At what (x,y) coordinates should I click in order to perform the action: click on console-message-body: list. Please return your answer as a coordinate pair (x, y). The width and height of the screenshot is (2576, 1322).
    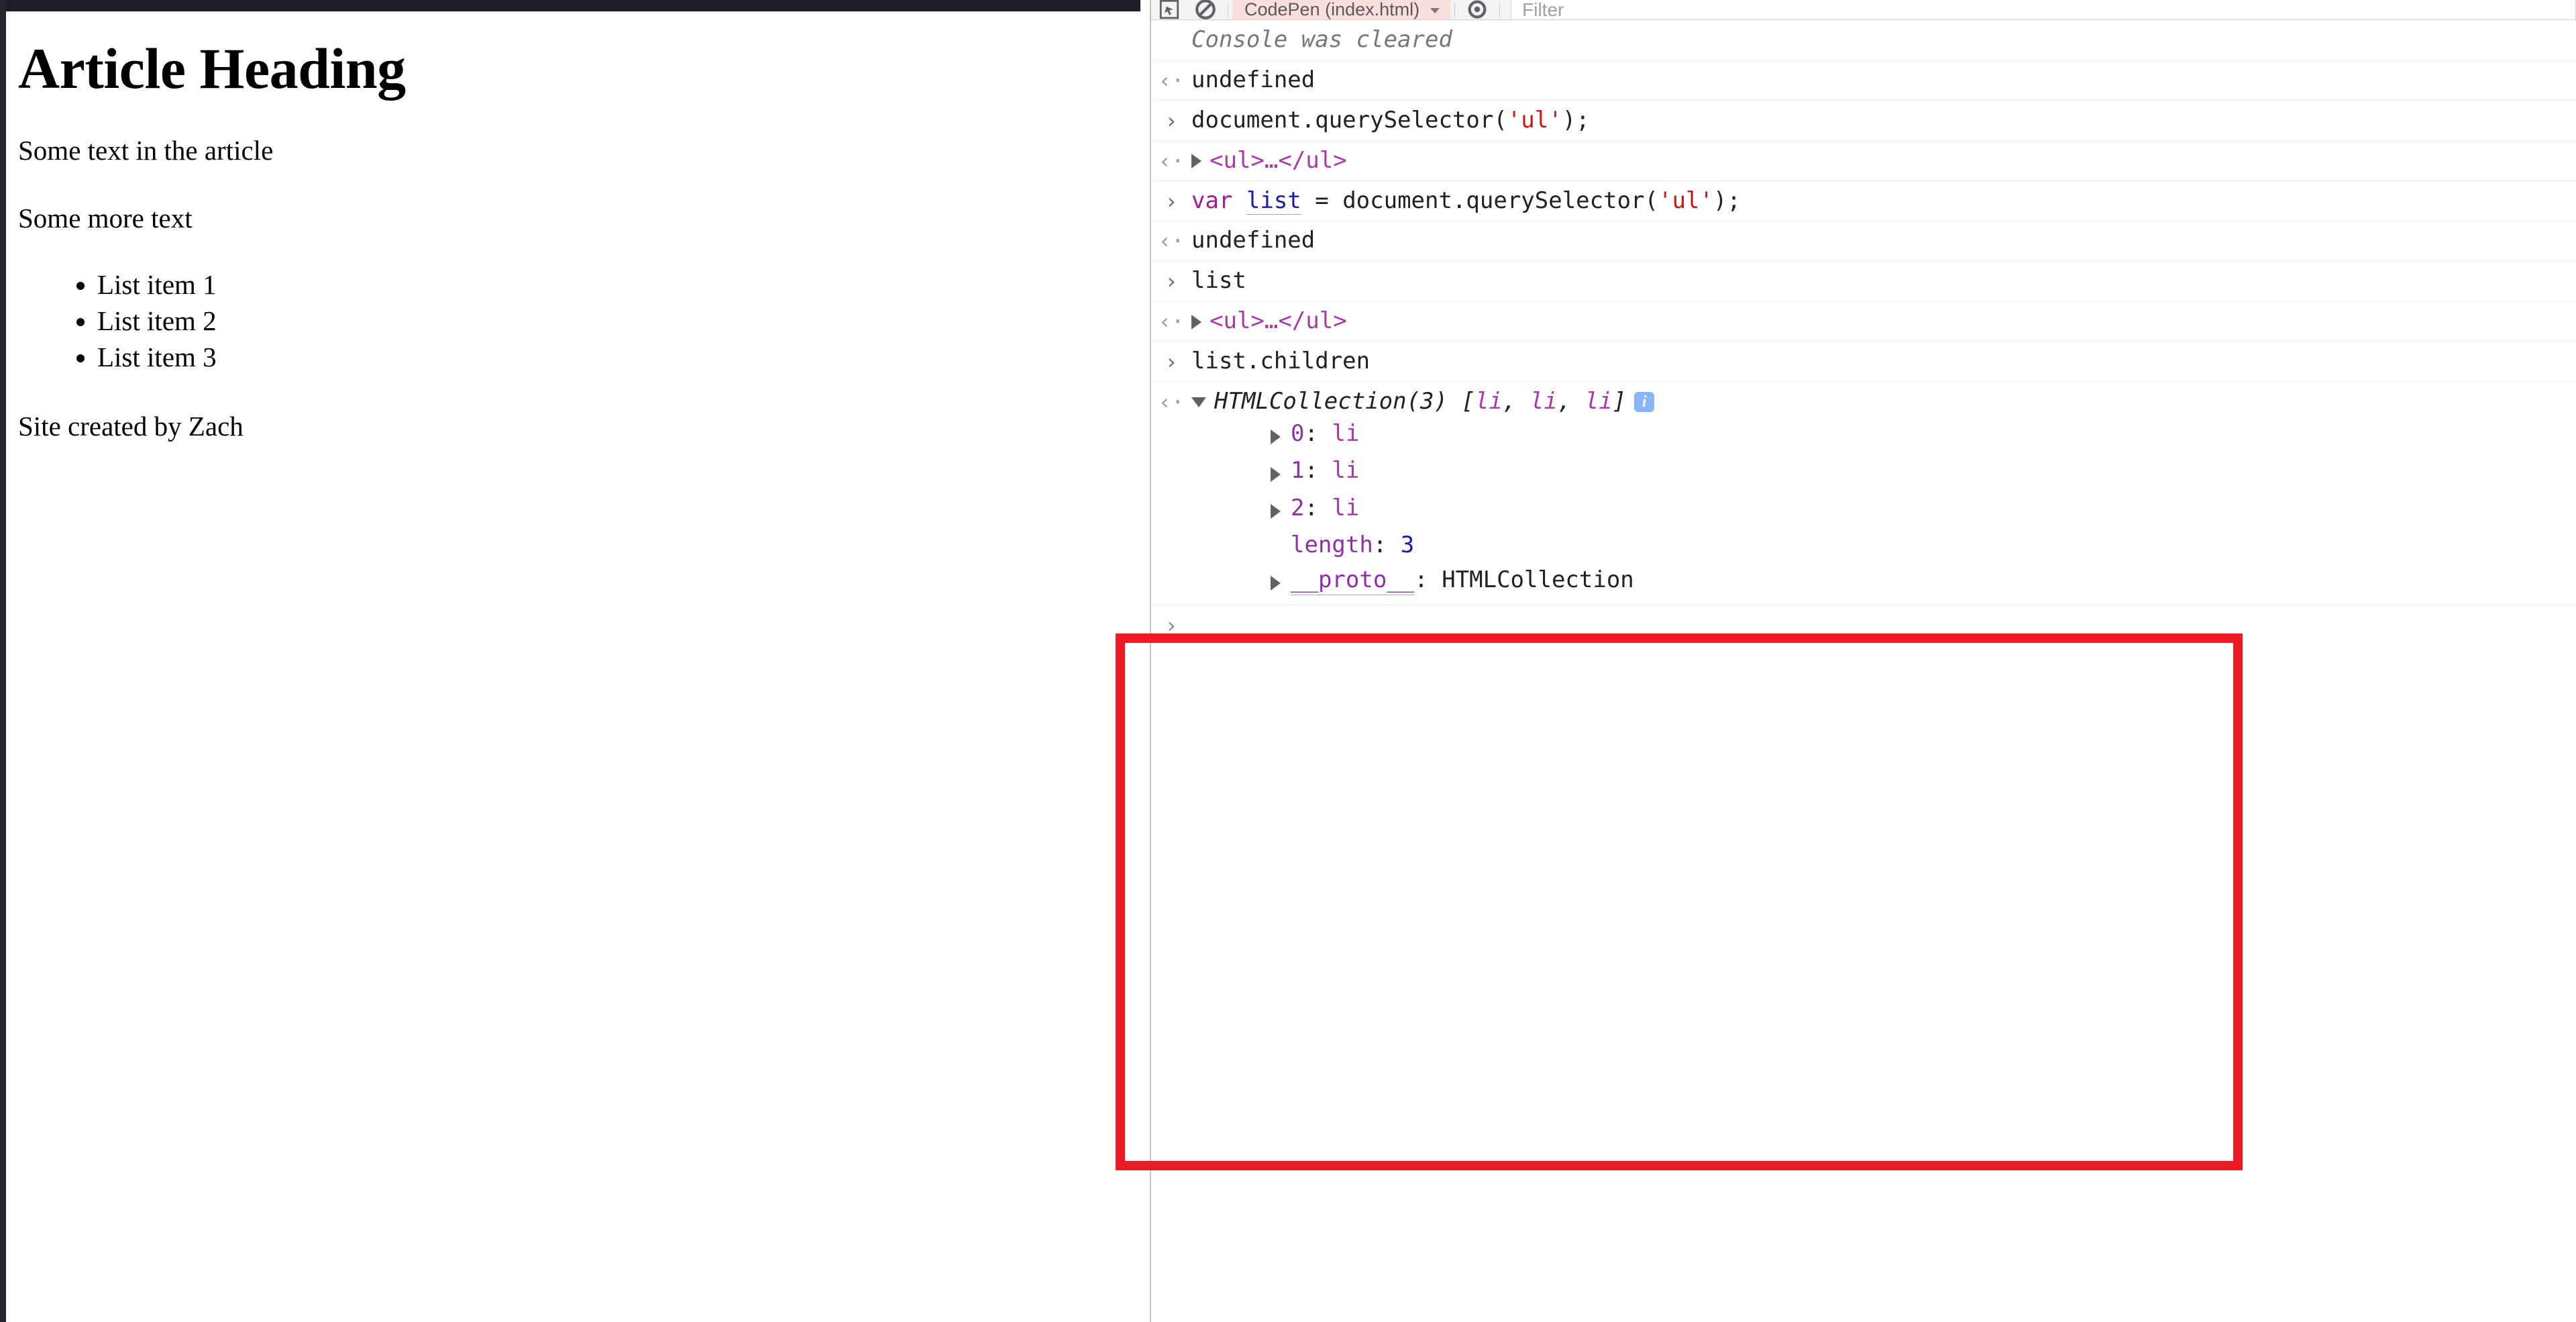
    Looking at the image, I should click on (1883, 281).